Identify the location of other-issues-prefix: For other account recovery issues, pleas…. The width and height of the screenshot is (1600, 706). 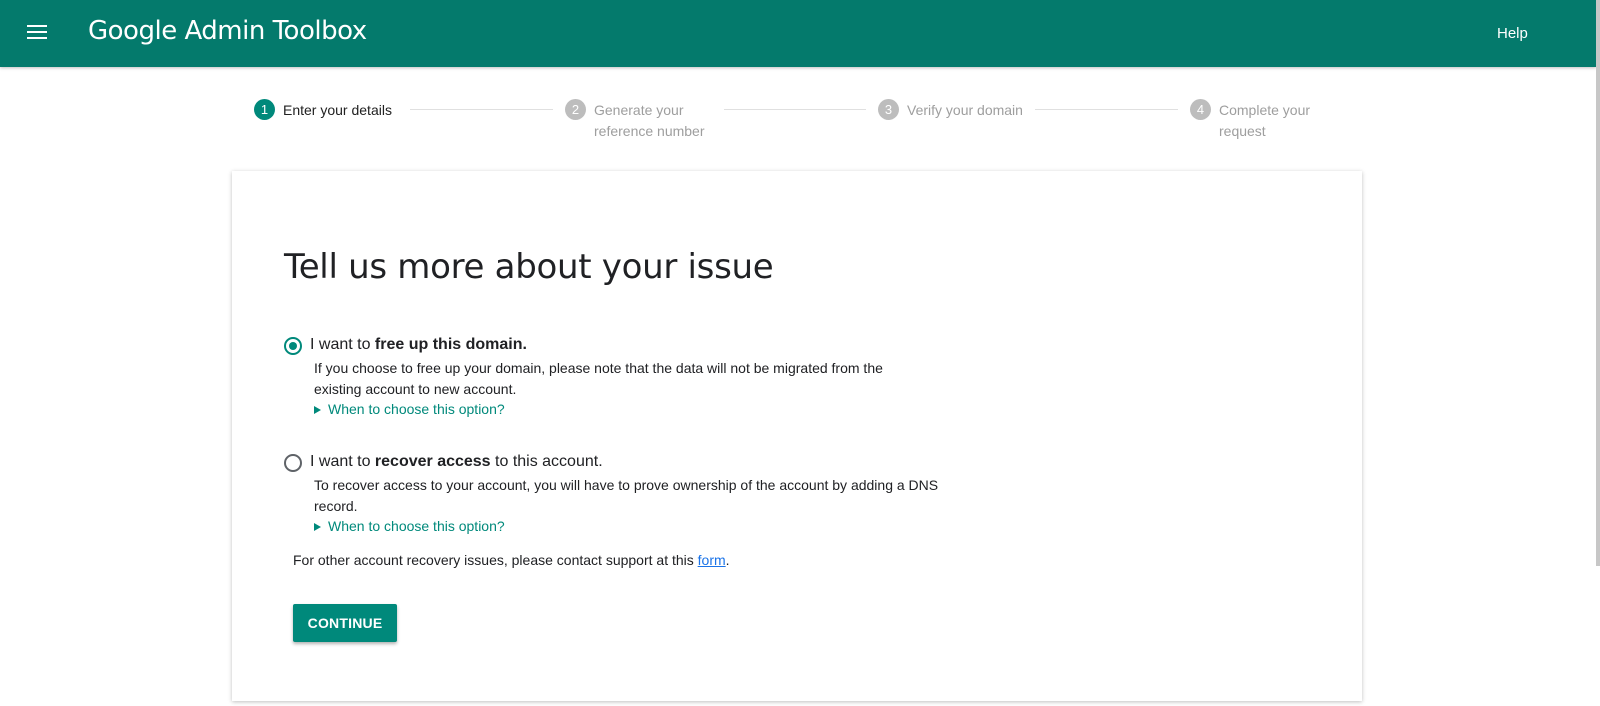
(495, 560).